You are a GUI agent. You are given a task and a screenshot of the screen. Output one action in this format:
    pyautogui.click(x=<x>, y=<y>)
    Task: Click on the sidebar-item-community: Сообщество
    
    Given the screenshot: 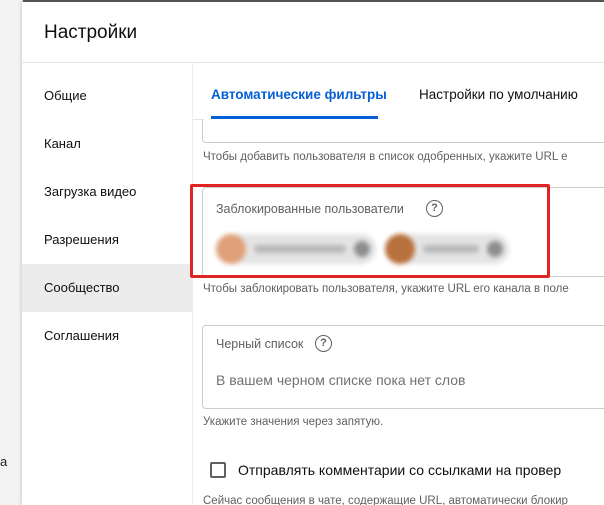 What is the action you would take?
    pyautogui.click(x=107, y=288)
    